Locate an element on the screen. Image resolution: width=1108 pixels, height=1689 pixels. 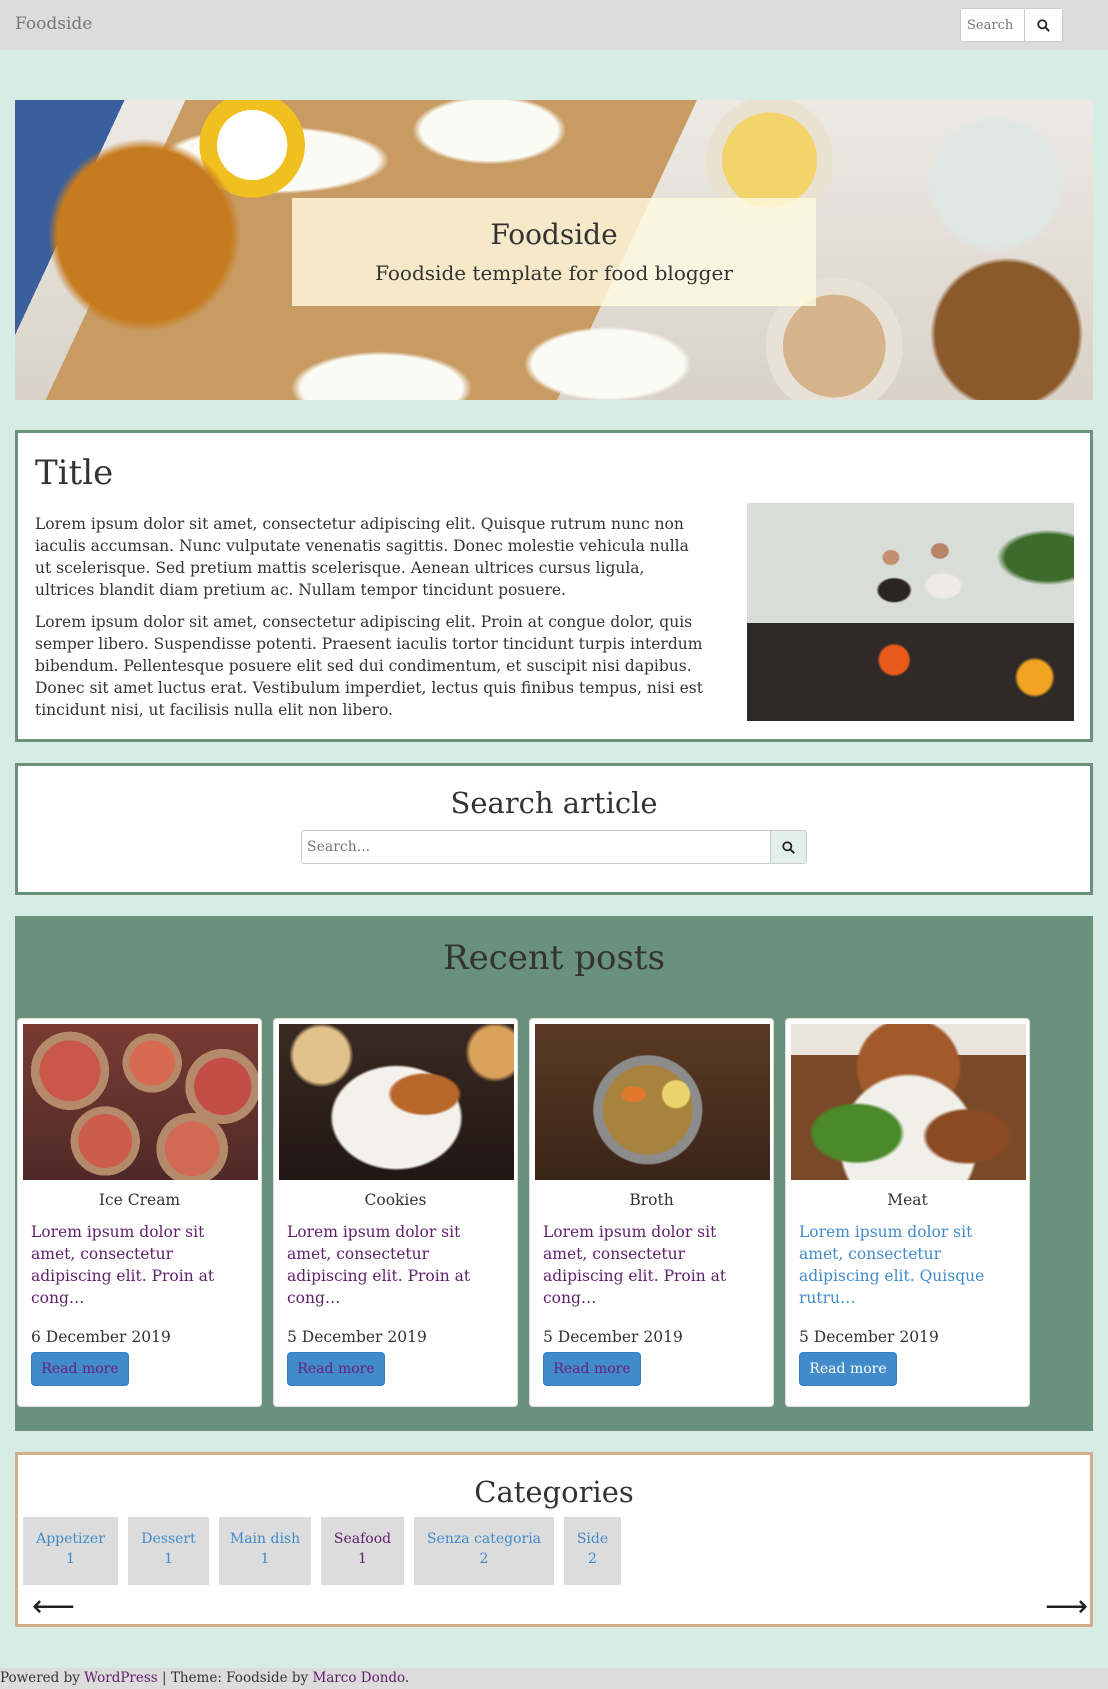
category-name: Seafood is located at coordinates (362, 1539).